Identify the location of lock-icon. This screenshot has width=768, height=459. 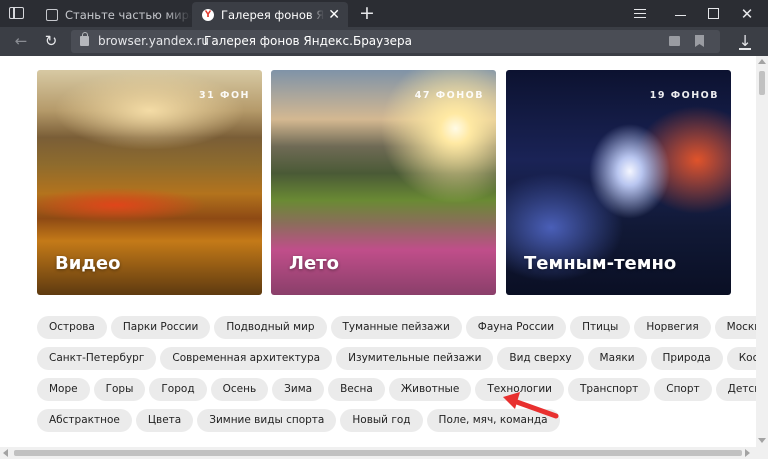
(84, 39).